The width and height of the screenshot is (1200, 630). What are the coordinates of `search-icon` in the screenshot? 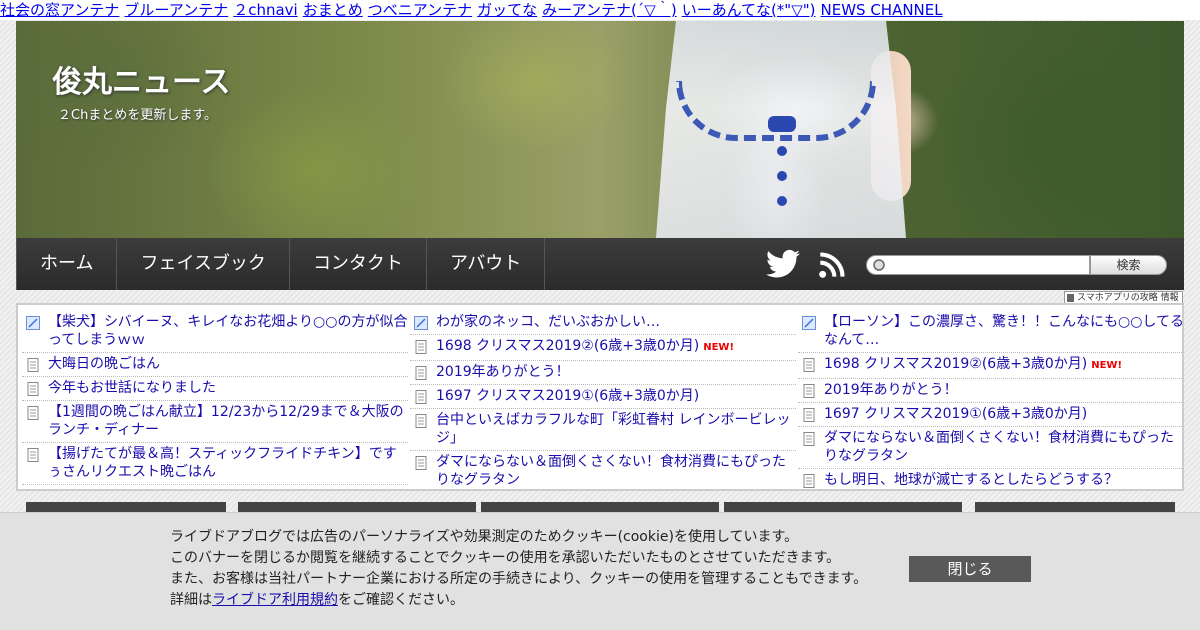 It's located at (879, 265).